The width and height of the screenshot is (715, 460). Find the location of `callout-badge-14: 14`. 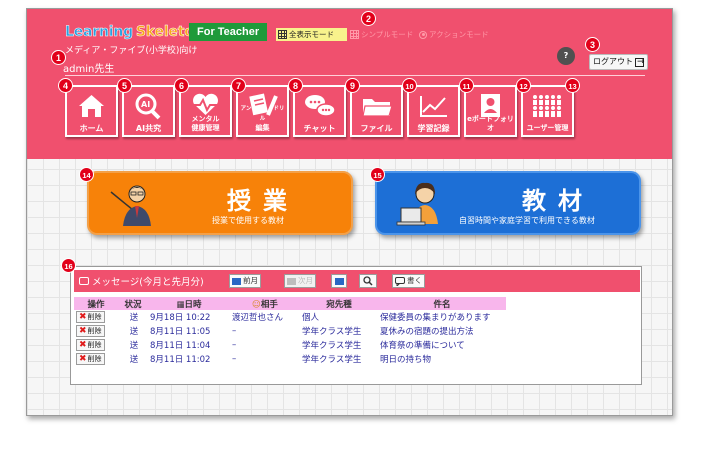

callout-badge-14: 14 is located at coordinates (86, 174).